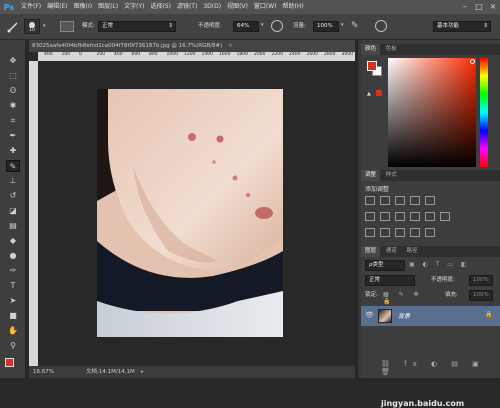  Describe the element at coordinates (142, 372) in the screenshot. I see `status-menu-arrow-icon: ▸` at that location.